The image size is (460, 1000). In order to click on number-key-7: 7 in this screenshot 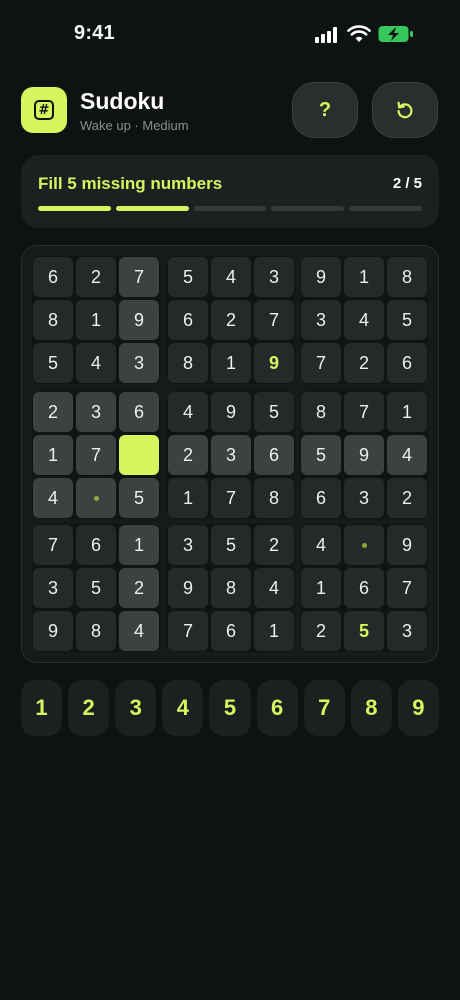, I will do `click(324, 708)`.